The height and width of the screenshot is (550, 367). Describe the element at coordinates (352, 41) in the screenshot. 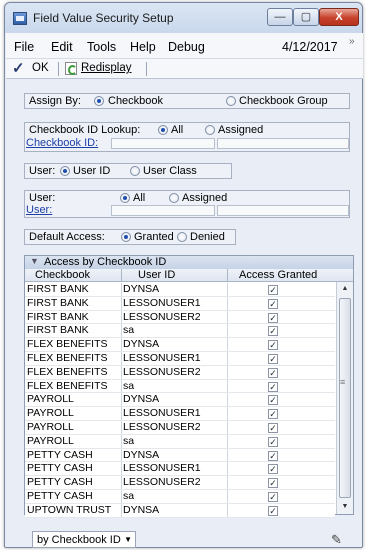

I see `menu-overflow-icon: »` at that location.